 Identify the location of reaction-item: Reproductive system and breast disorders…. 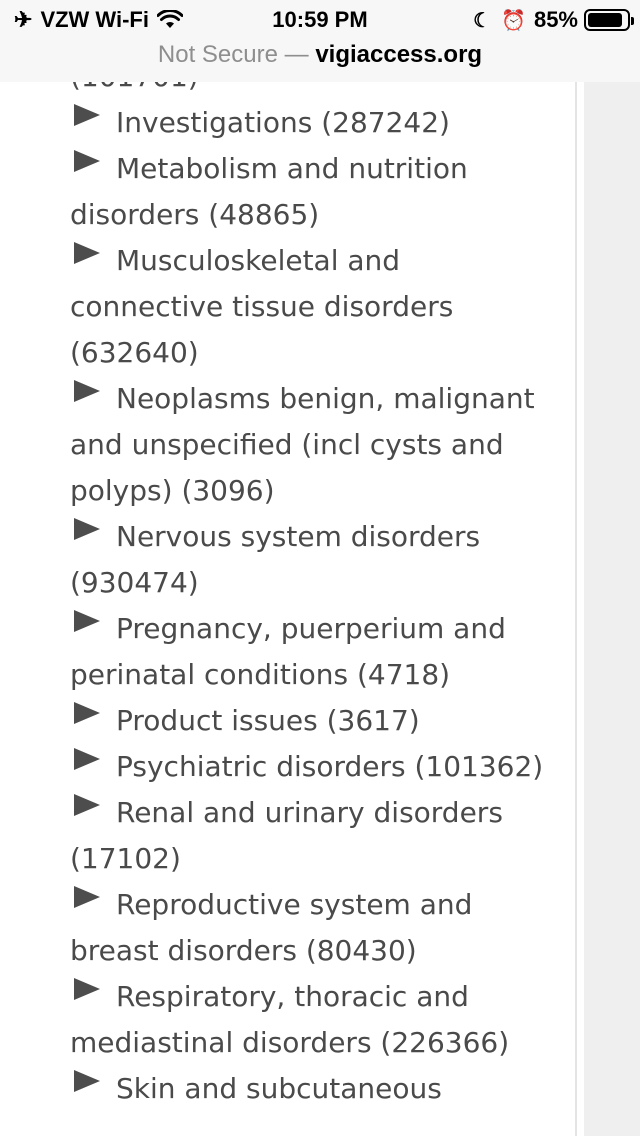
(310, 928).